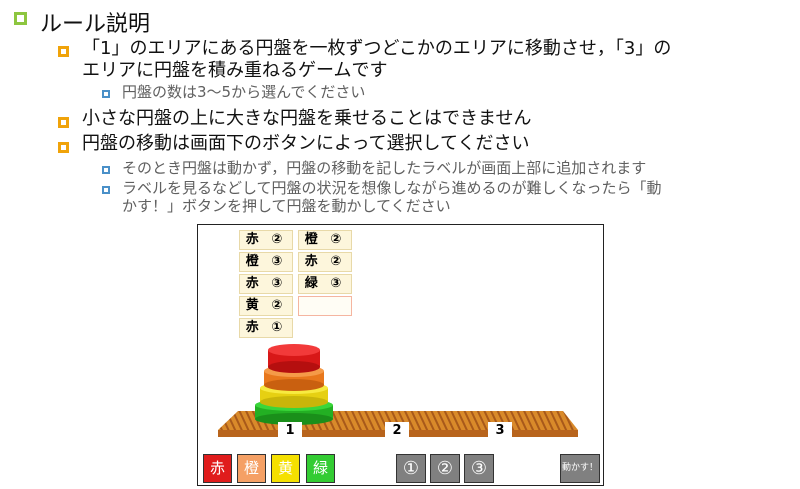  What do you see at coordinates (286, 206) in the screenshot?
I see `rule-item-3-sub2-line2: かす！」ボタンを押して円盤を動かしてください` at bounding box center [286, 206].